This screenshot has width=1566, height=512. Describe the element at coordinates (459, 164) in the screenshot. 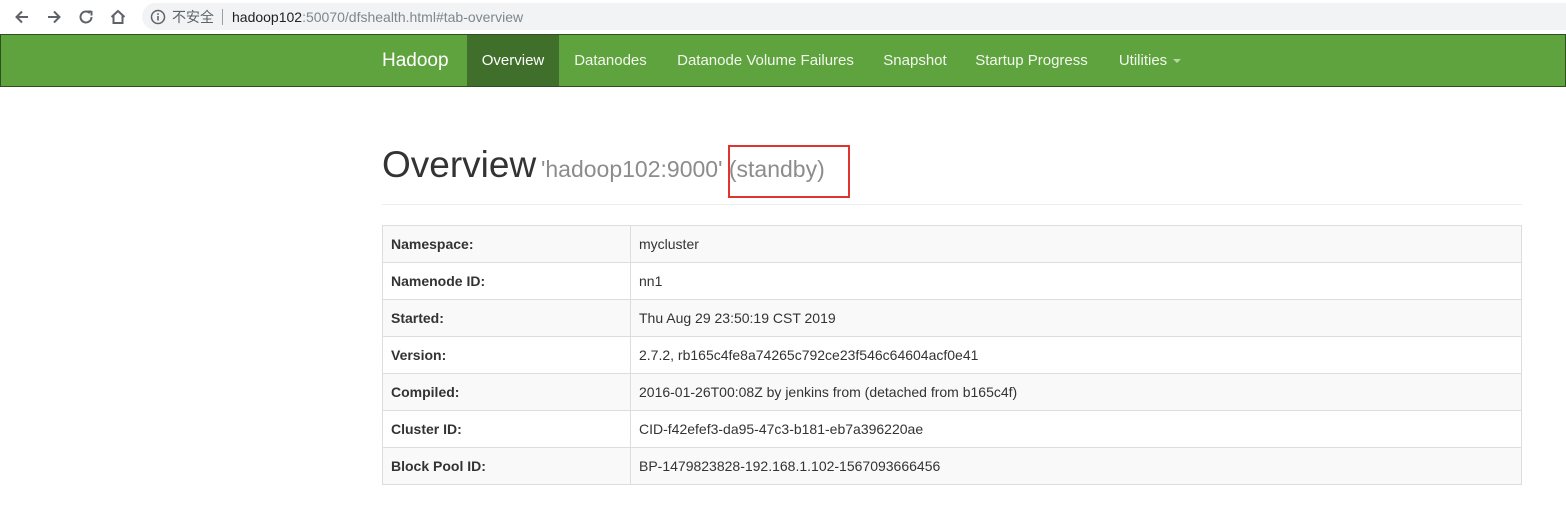

I see `page-title: Overview` at that location.